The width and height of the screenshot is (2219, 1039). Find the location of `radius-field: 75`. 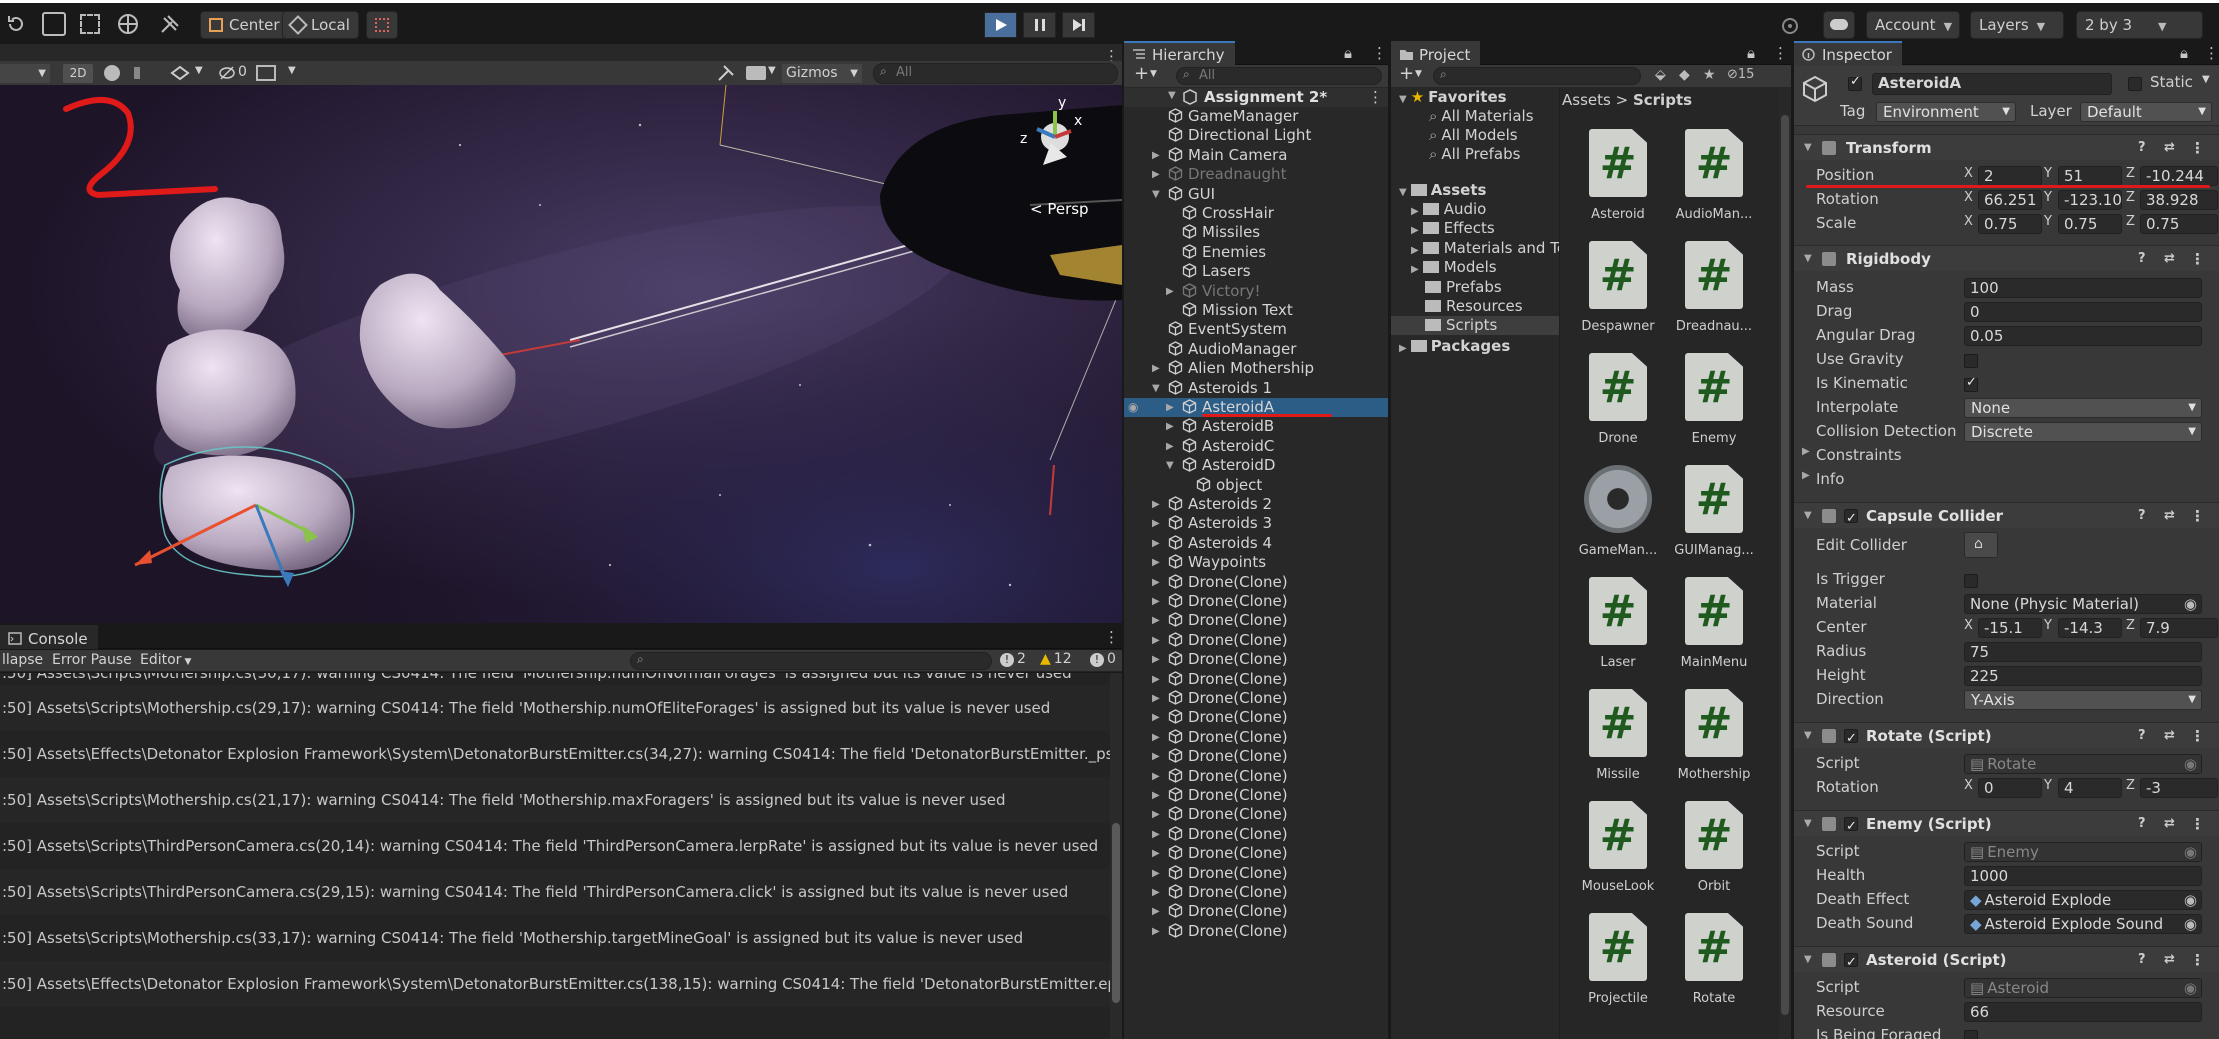

radius-field: 75 is located at coordinates (2083, 652).